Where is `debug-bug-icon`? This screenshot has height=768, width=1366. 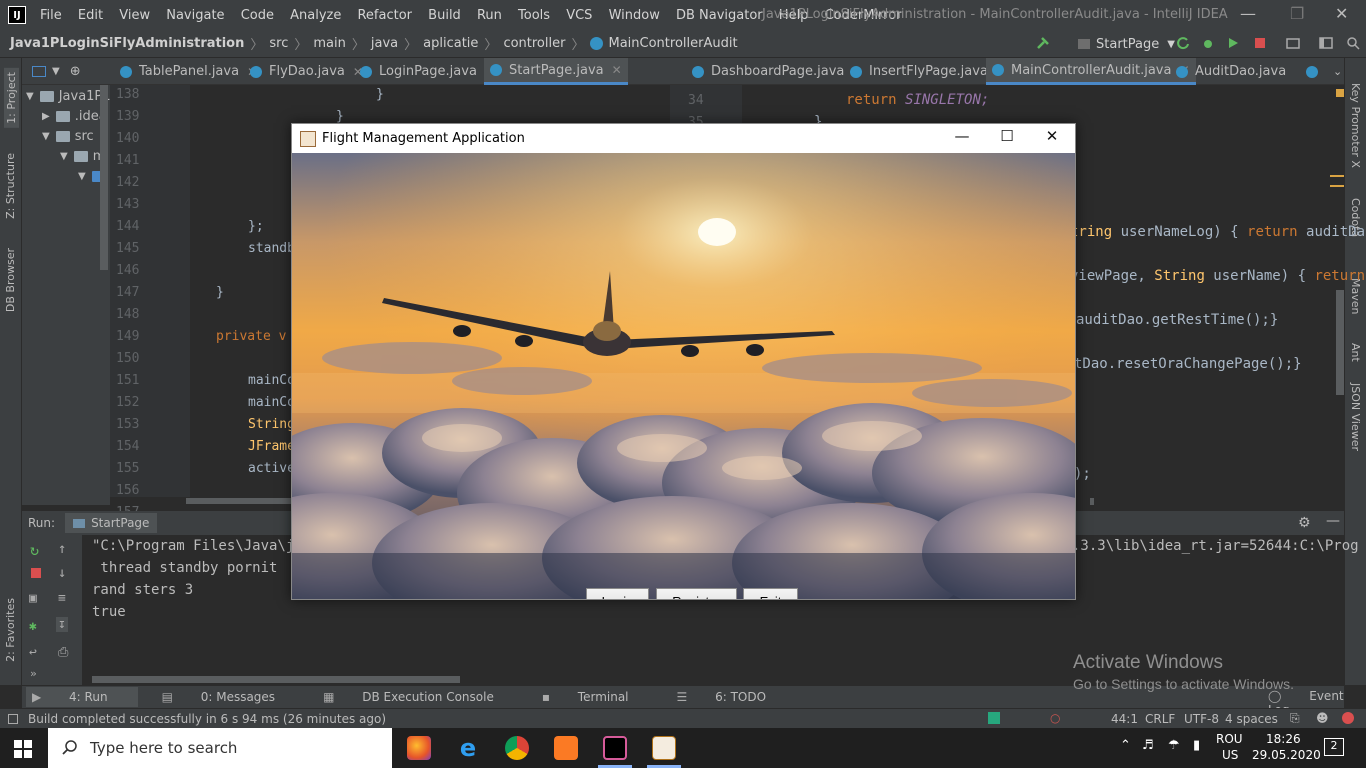 debug-bug-icon is located at coordinates (1208, 43).